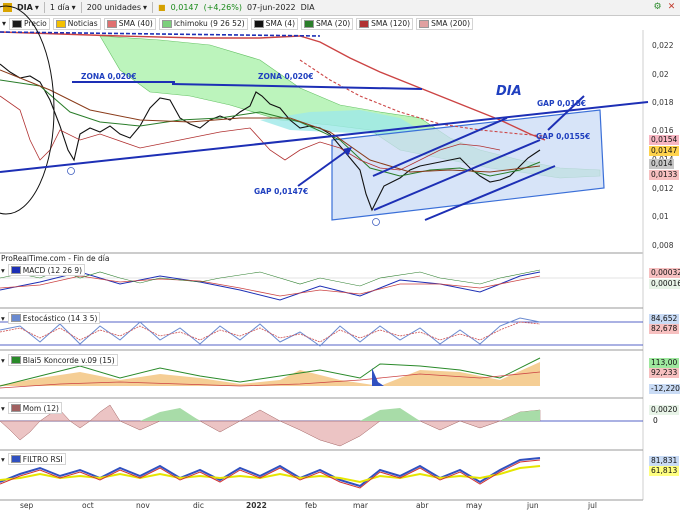 The height and width of the screenshot is (512, 680). I want to click on stoch-tag-1: 84,652, so click(664, 319).